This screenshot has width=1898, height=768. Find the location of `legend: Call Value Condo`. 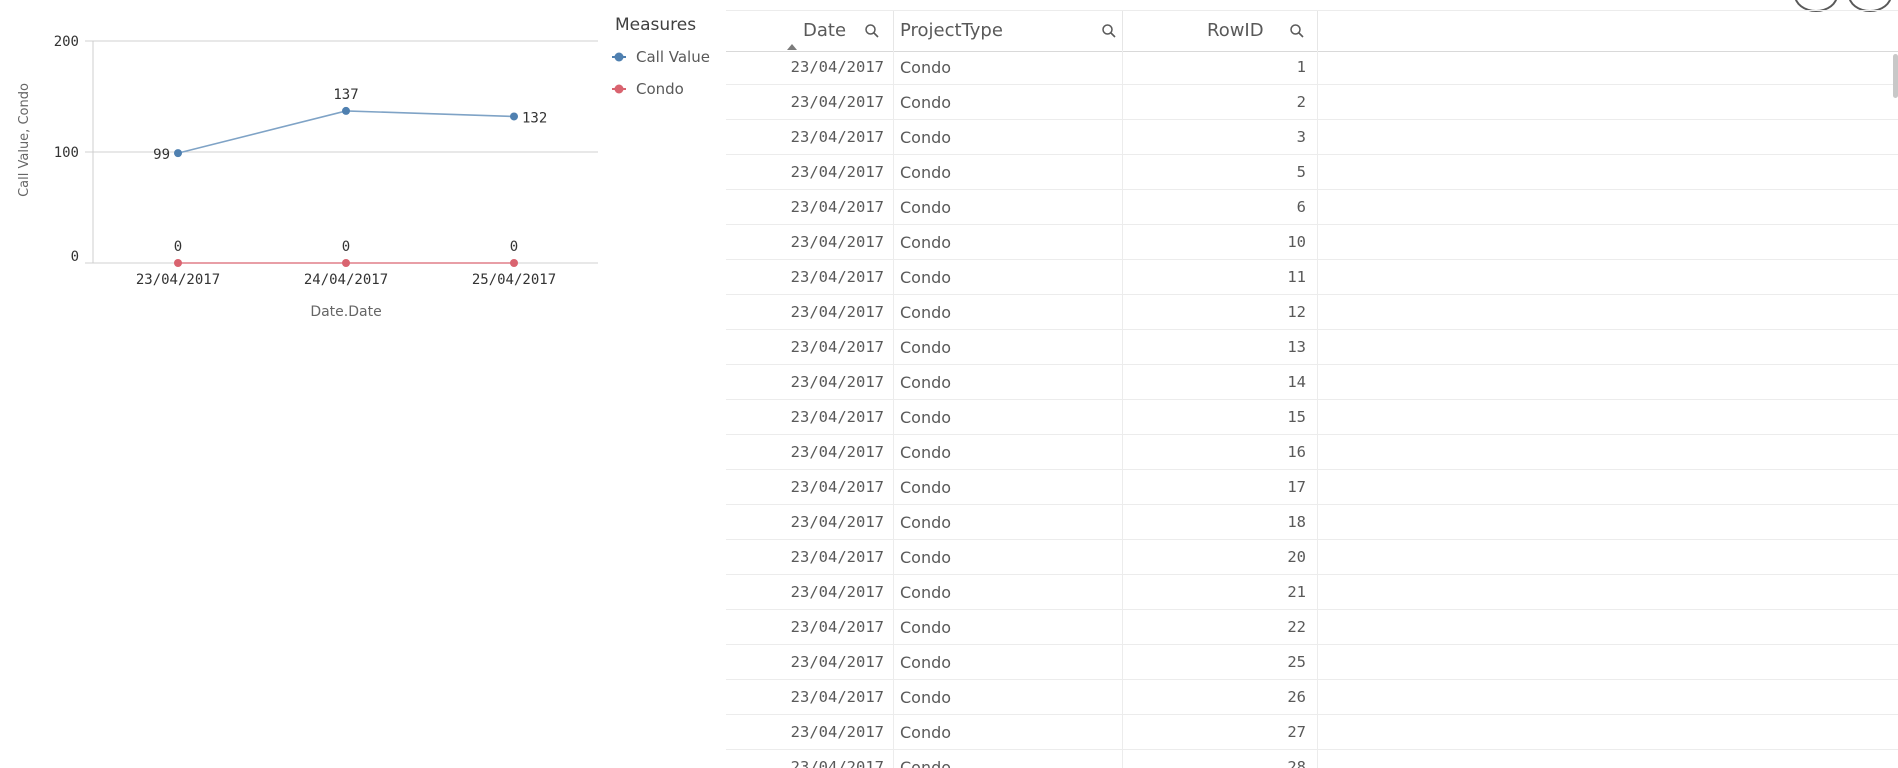

legend: Call Value Condo is located at coordinates (661, 73).